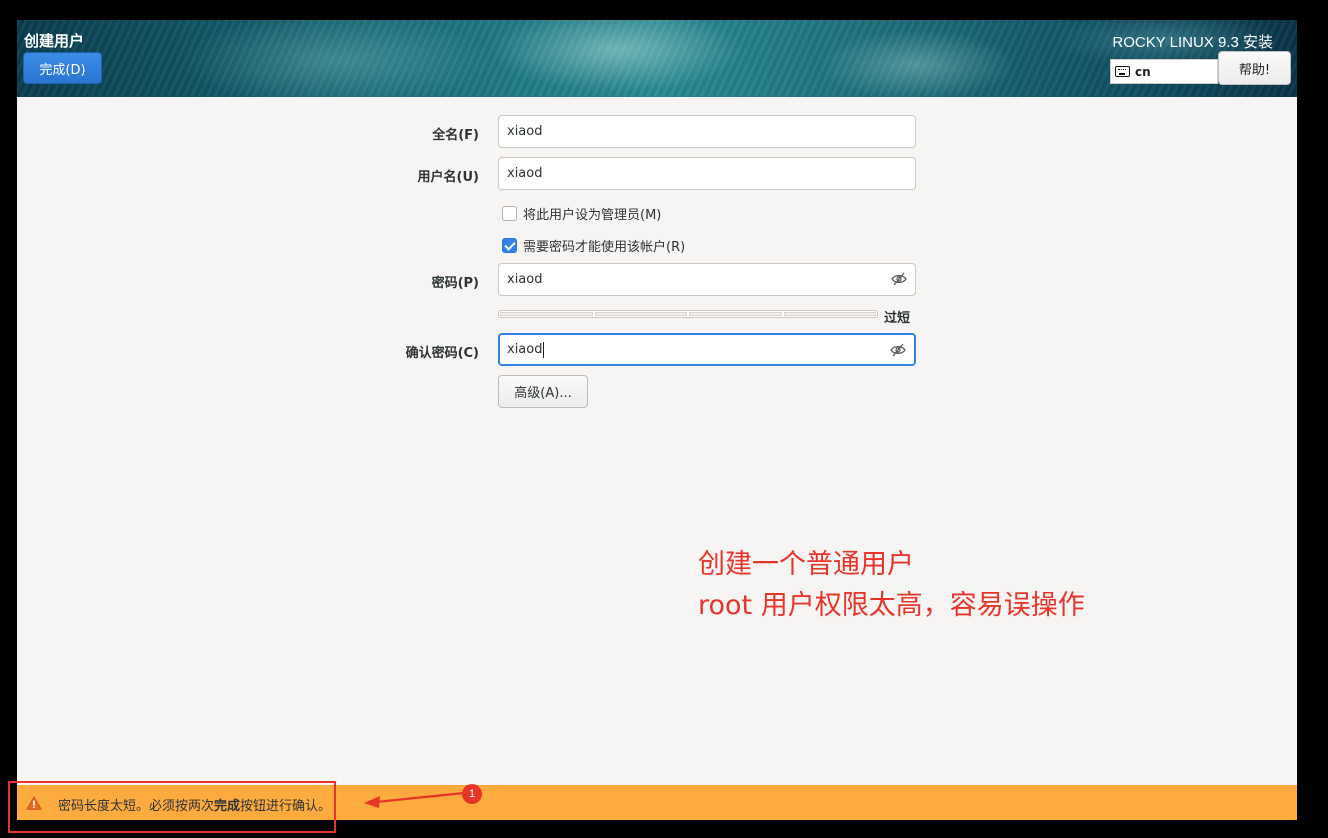  What do you see at coordinates (509, 213) in the screenshot?
I see `admin-checkbox` at bounding box center [509, 213].